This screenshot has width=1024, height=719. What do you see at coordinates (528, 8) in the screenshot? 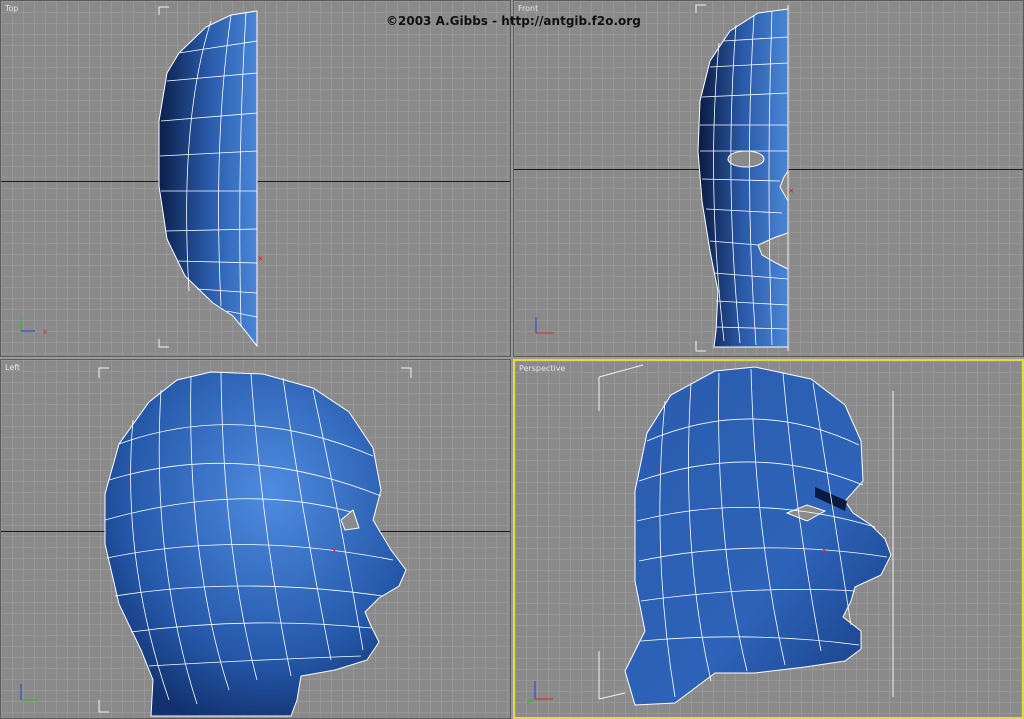
I see `viewport-label-front: Front` at bounding box center [528, 8].